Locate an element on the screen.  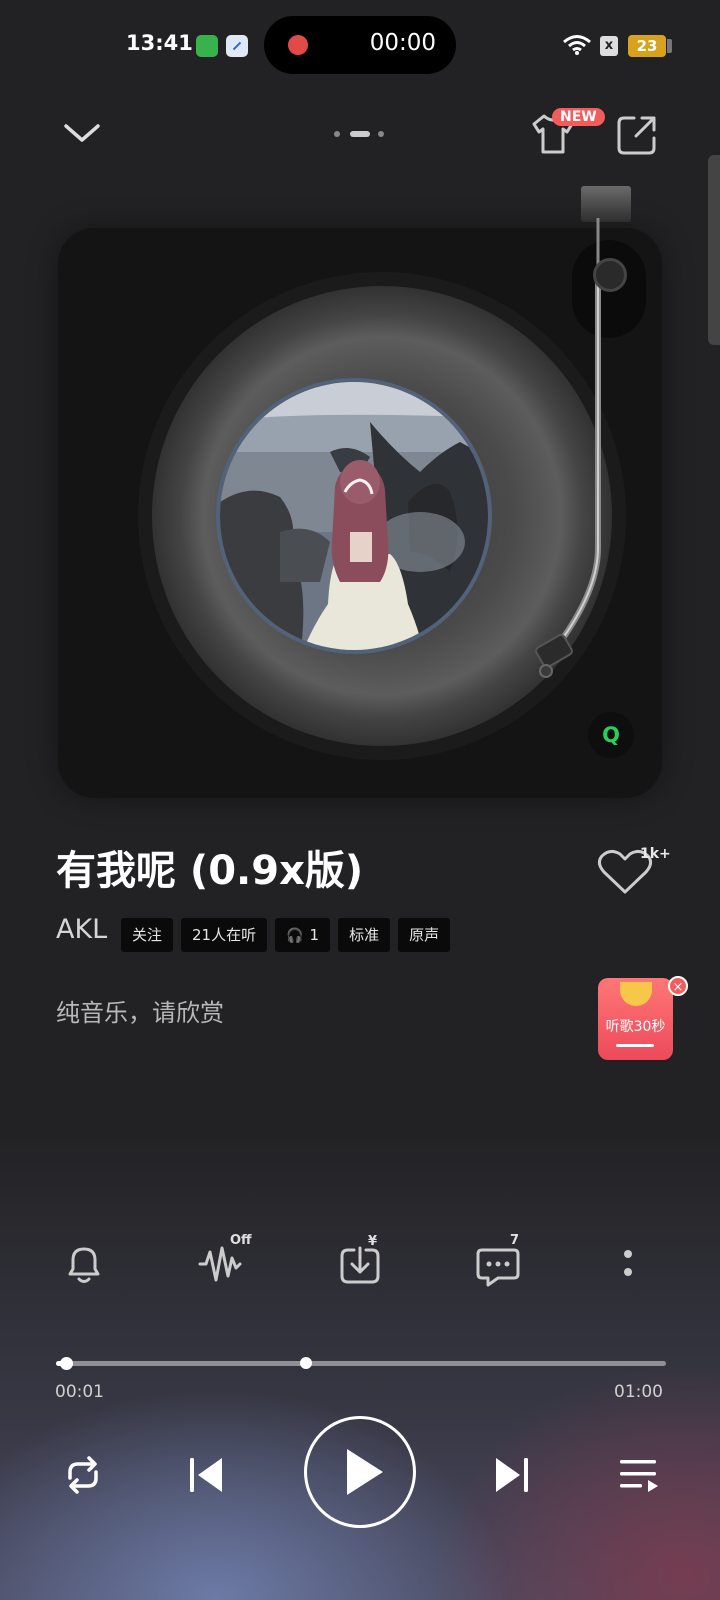
close-icon: × is located at coordinates (678, 986).